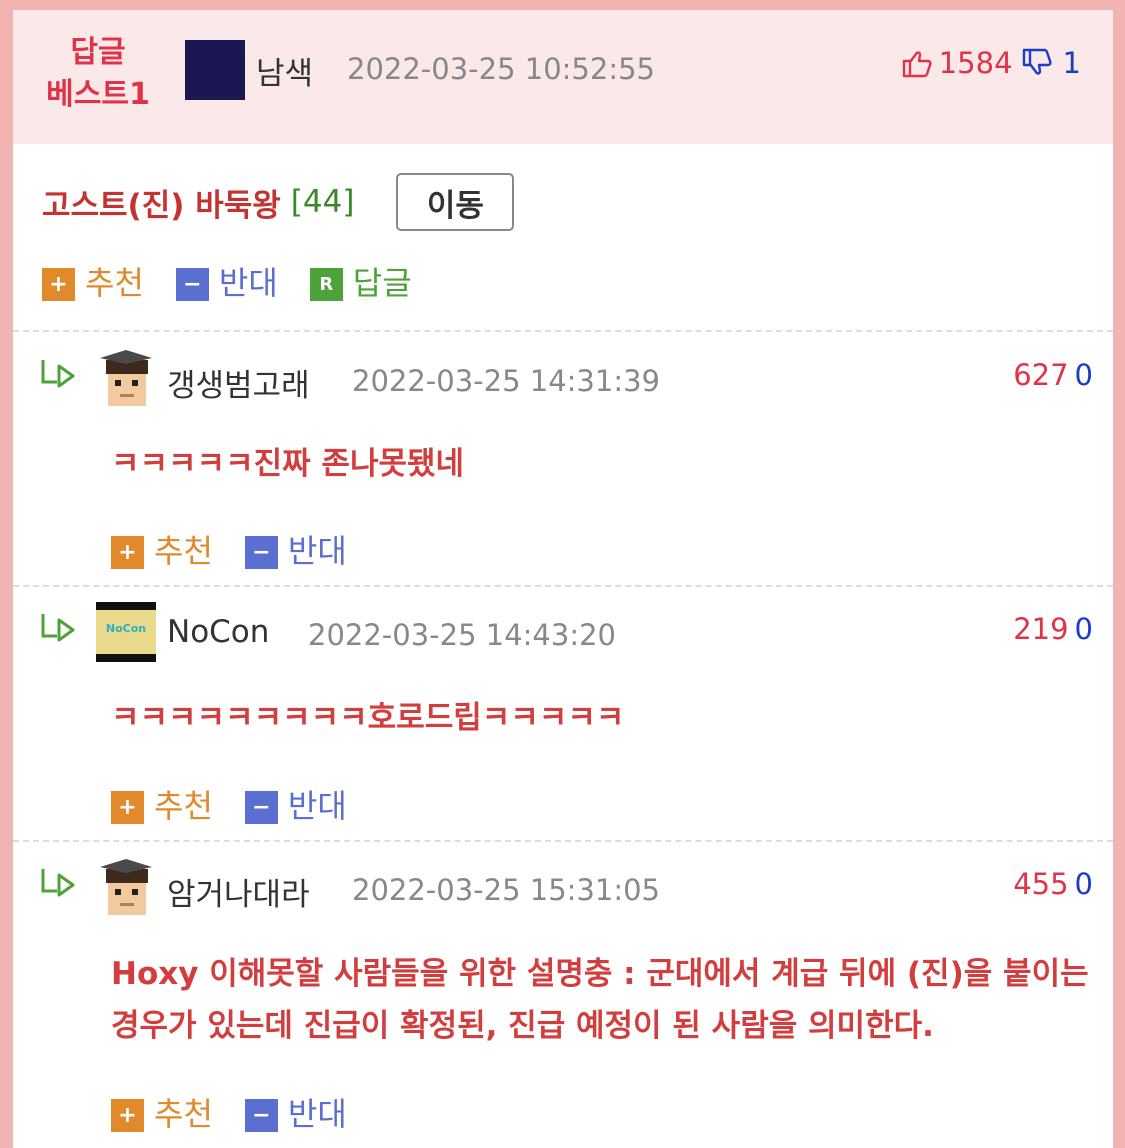 This screenshot has width=1125, height=1148. I want to click on best-vote-counts: 1584 1, so click(991, 63).